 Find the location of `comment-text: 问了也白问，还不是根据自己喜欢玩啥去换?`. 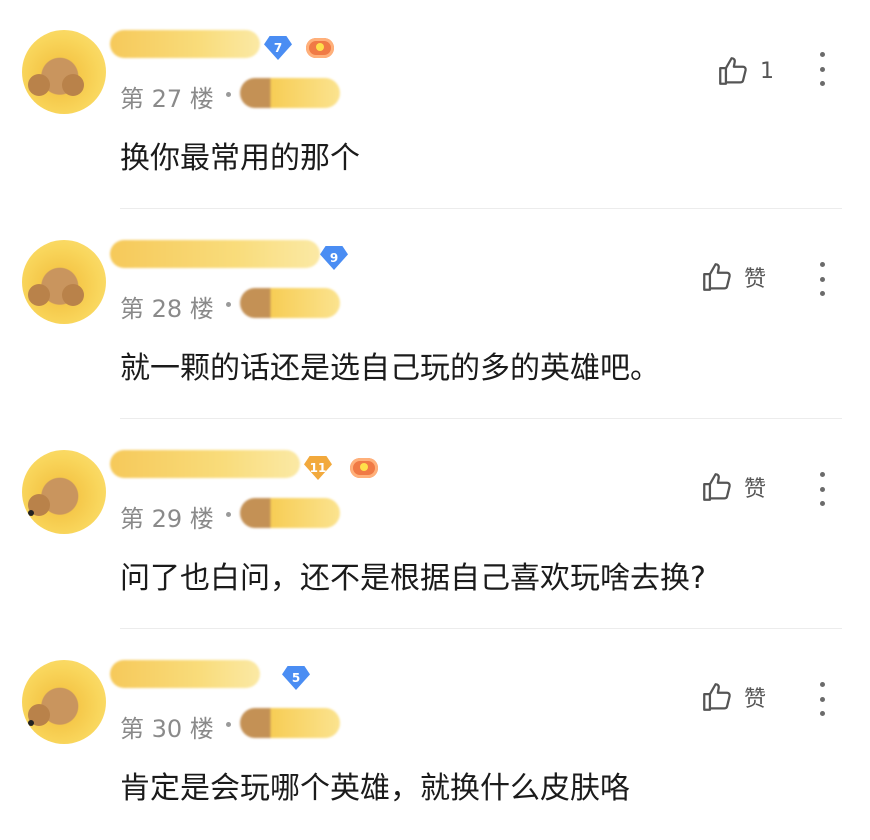

comment-text: 问了也白问，还不是根据自己喜欢玩啥去换? is located at coordinates (413, 578).